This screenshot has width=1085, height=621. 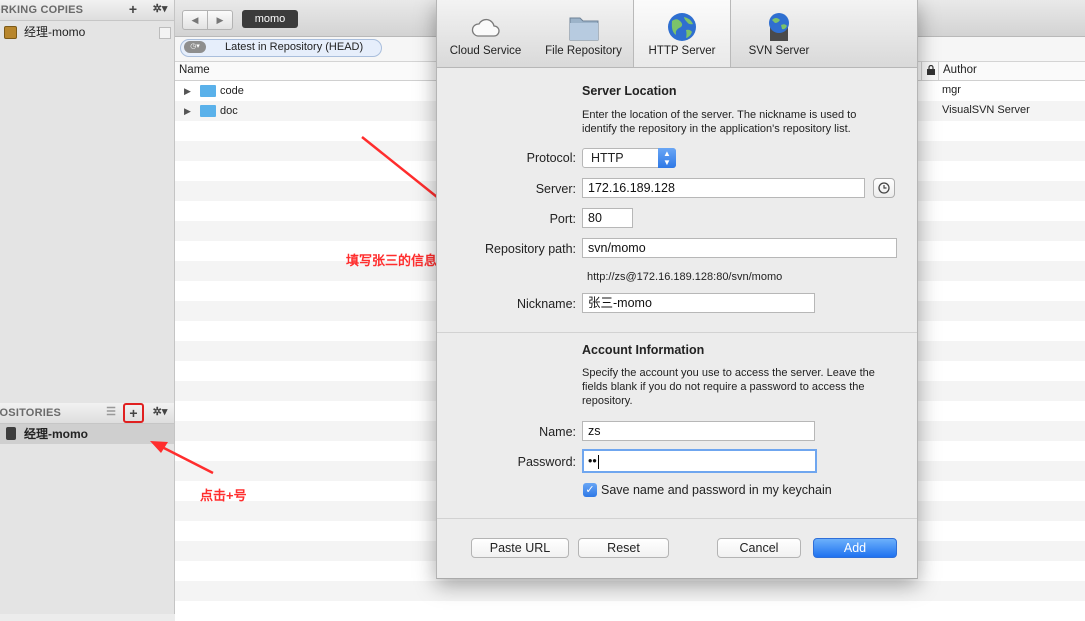 What do you see at coordinates (699, 461) in the screenshot?
I see `password-field: ••` at bounding box center [699, 461].